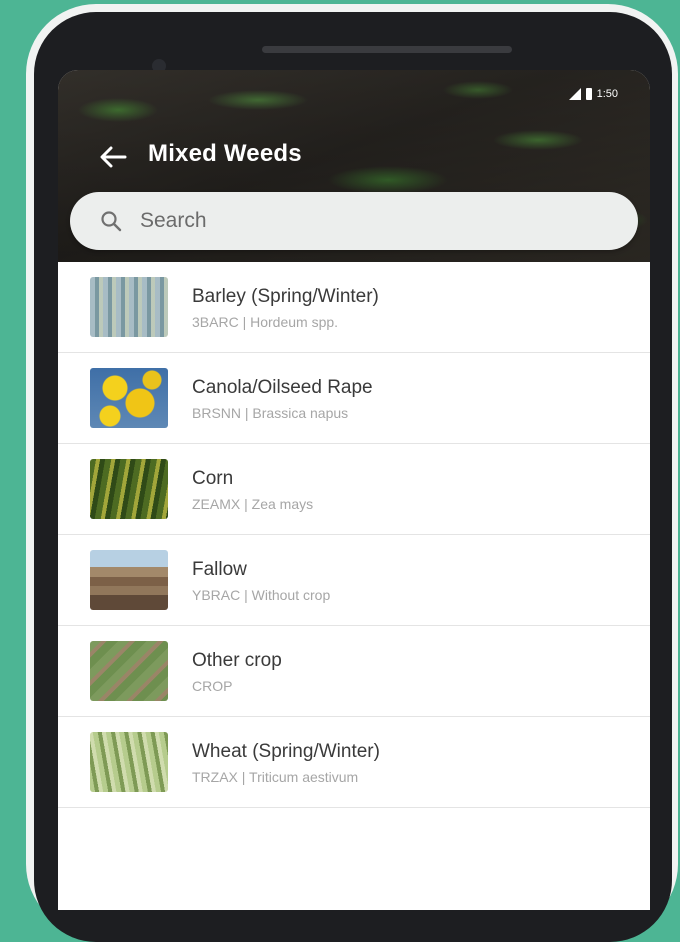 The width and height of the screenshot is (680, 942). Describe the element at coordinates (219, 569) in the screenshot. I see `list-item-title: Fallow` at that location.